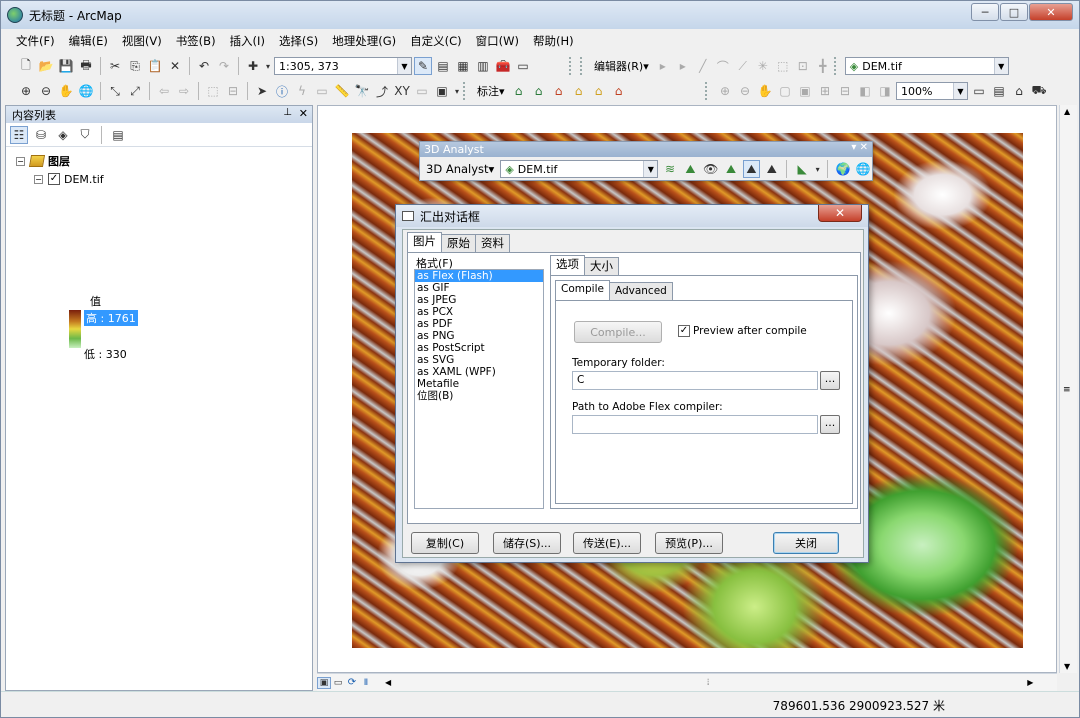 The image size is (1080, 718). What do you see at coordinates (479, 312) in the screenshot?
I see `list-item: as PCX` at bounding box center [479, 312].